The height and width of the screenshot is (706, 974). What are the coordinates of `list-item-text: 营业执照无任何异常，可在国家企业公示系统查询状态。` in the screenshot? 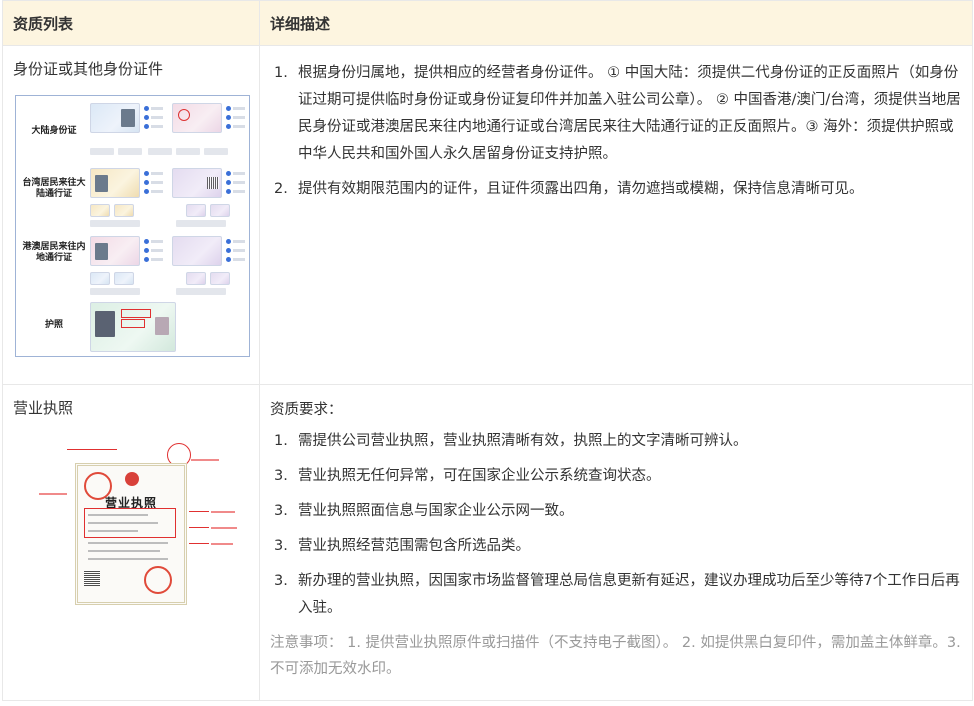 It's located at (479, 476).